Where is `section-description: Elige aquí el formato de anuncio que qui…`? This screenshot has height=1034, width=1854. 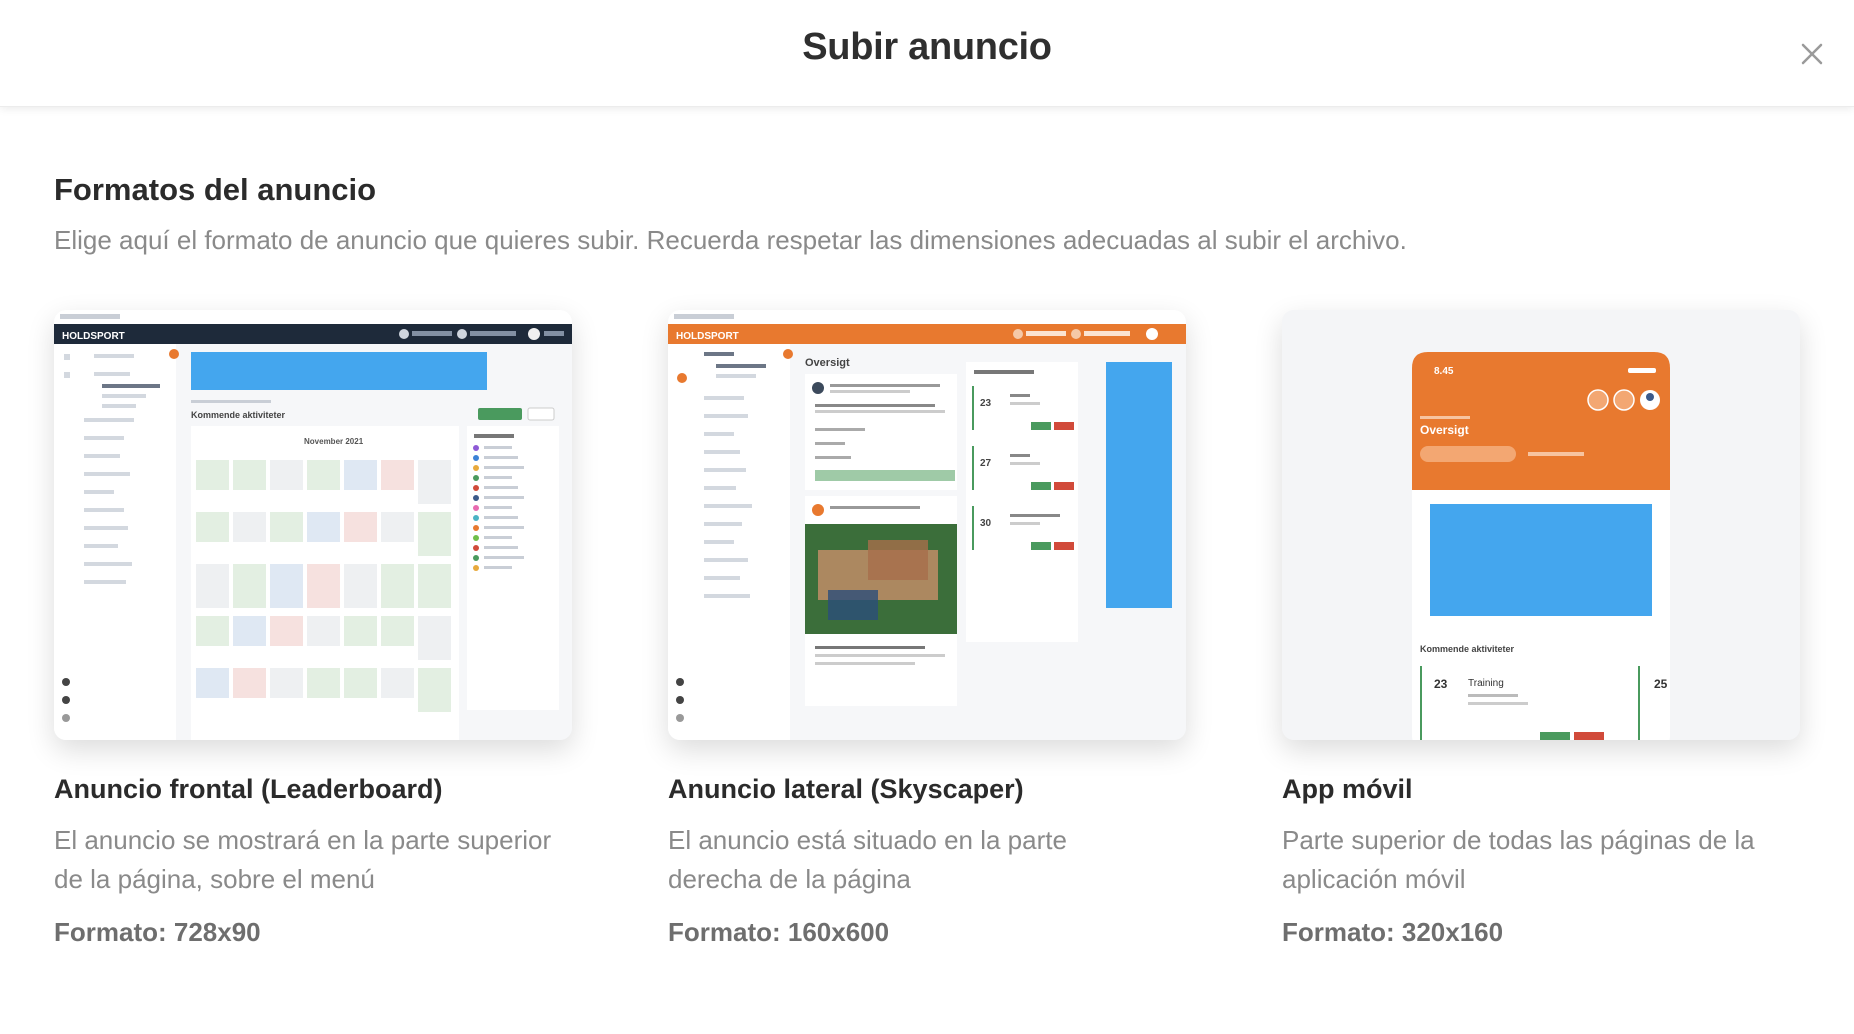 section-description: Elige aquí el formato de anuncio que qui… is located at coordinates (730, 240).